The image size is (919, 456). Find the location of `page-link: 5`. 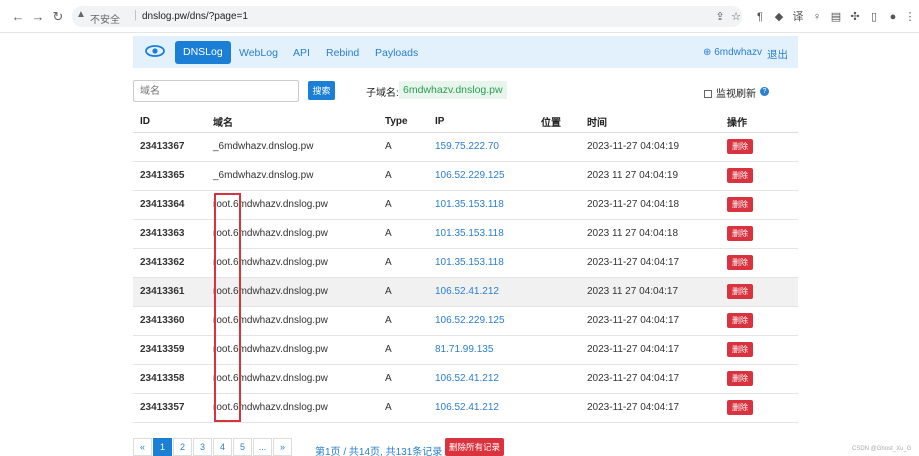

page-link: 5 is located at coordinates (242, 447).